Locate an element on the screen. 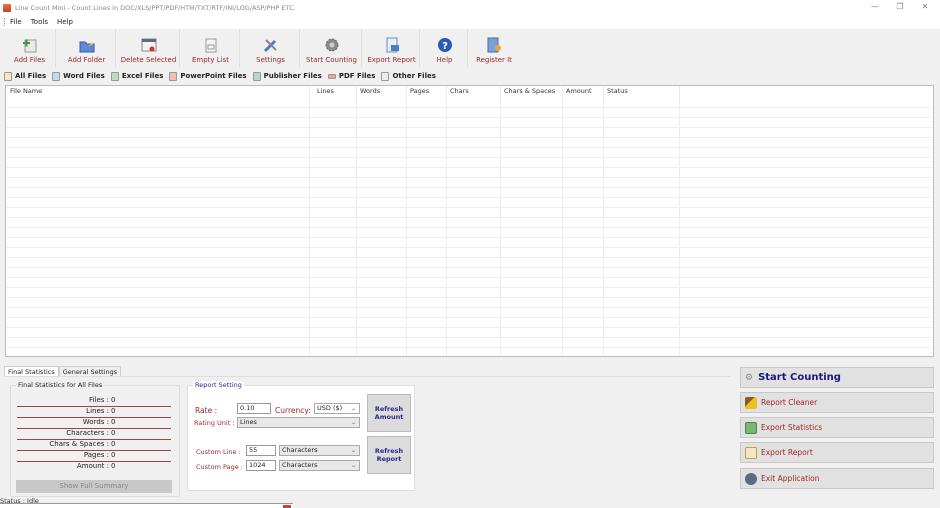  show-full-summary-button: Show Full Summary is located at coordinates (94, 486).